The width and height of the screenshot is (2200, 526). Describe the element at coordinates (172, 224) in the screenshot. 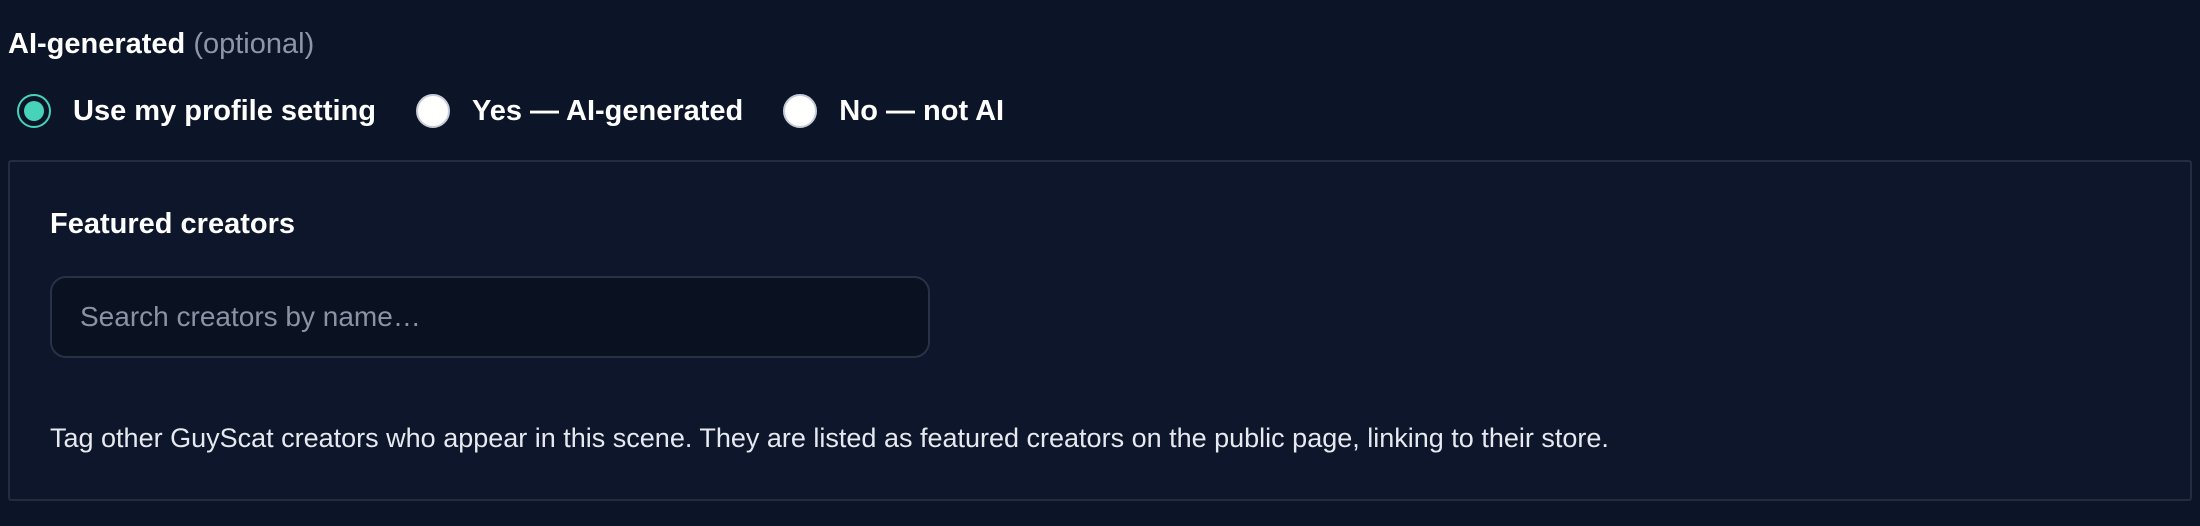

I see `featured-creators-title: Featured creators` at that location.